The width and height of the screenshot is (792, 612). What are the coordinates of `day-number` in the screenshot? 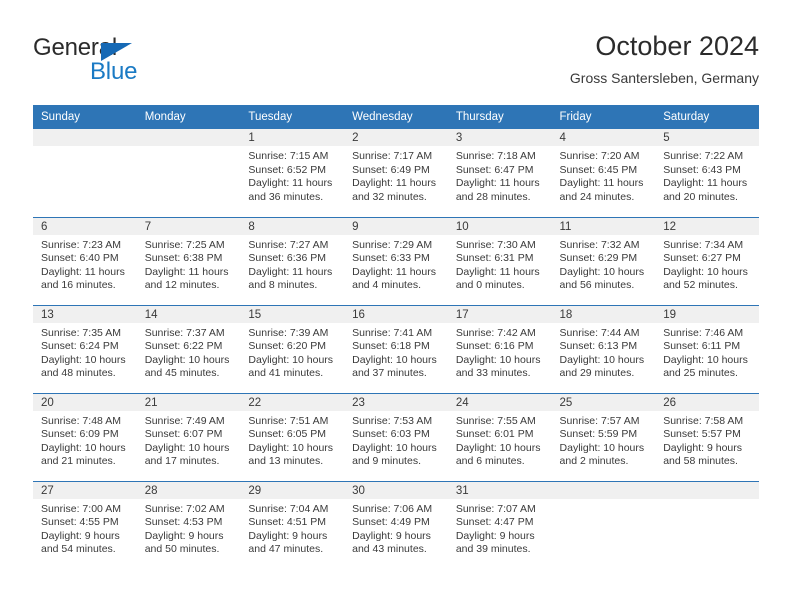 It's located at (85, 137).